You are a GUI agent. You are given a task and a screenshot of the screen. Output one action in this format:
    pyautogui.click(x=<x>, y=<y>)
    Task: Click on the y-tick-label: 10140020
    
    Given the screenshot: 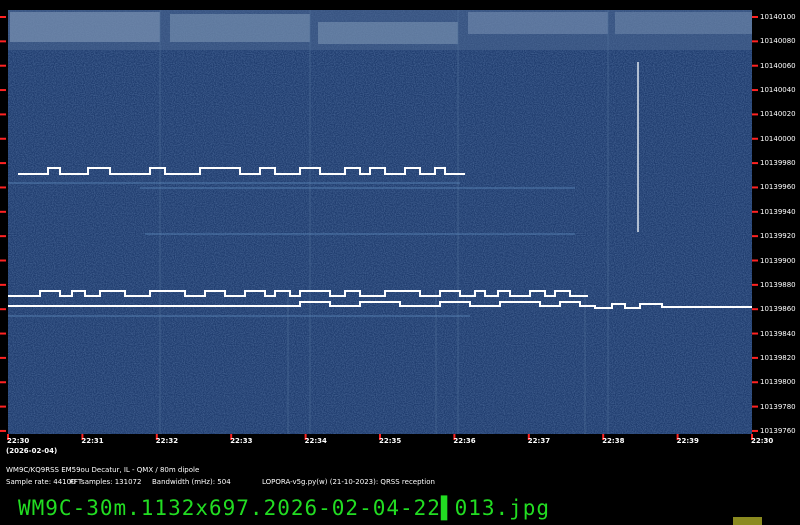 What is the action you would take?
    pyautogui.click(x=778, y=114)
    